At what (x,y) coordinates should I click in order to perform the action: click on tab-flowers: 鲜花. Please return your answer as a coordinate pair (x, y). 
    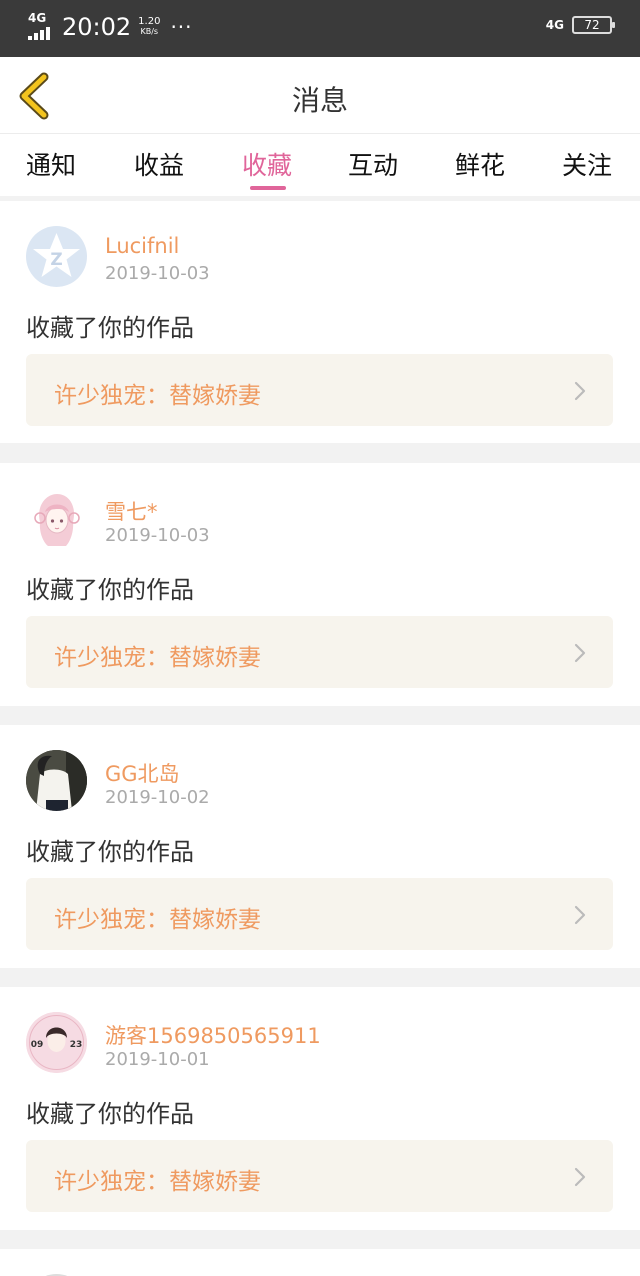
    Looking at the image, I should click on (480, 164).